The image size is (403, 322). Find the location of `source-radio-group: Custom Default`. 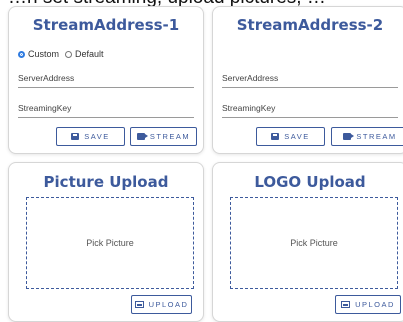

source-radio-group: Custom Default is located at coordinates (61, 54).